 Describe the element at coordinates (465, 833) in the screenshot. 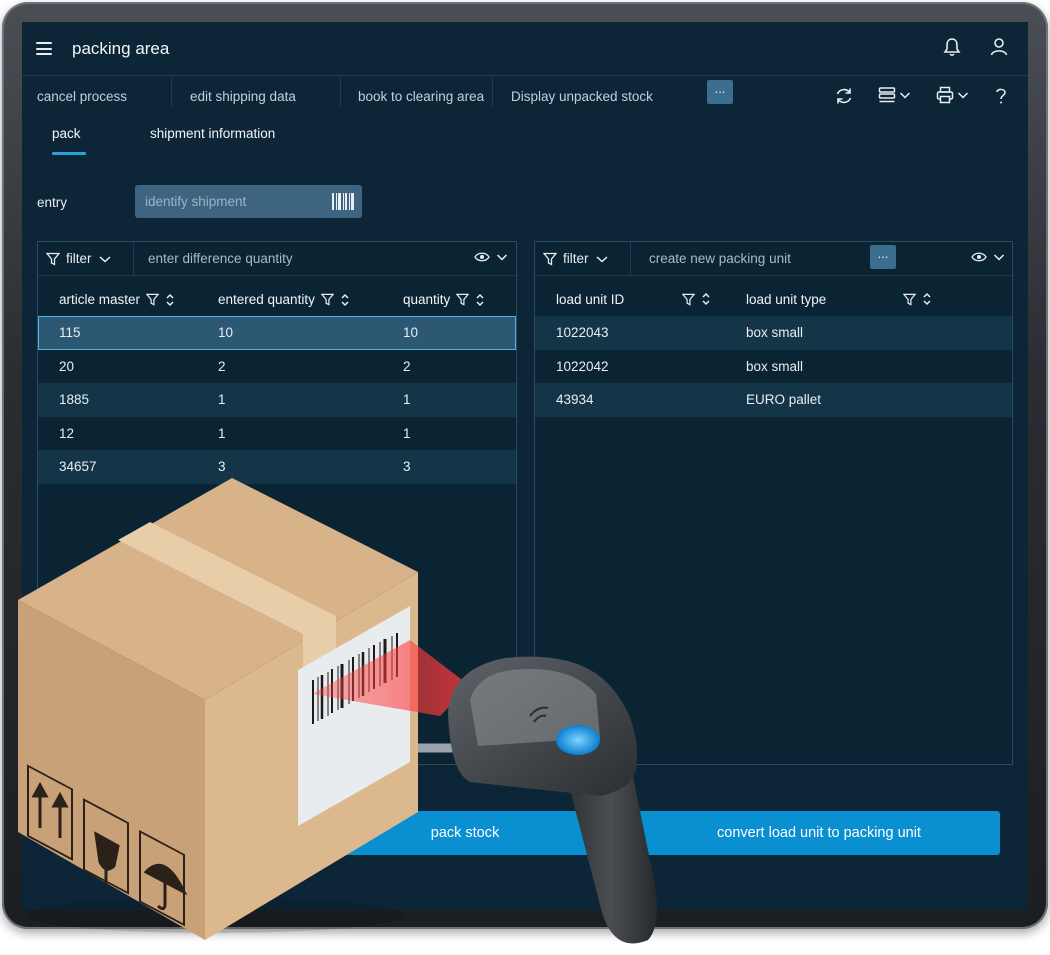

I see `pack-stock-button: pack stock` at that location.